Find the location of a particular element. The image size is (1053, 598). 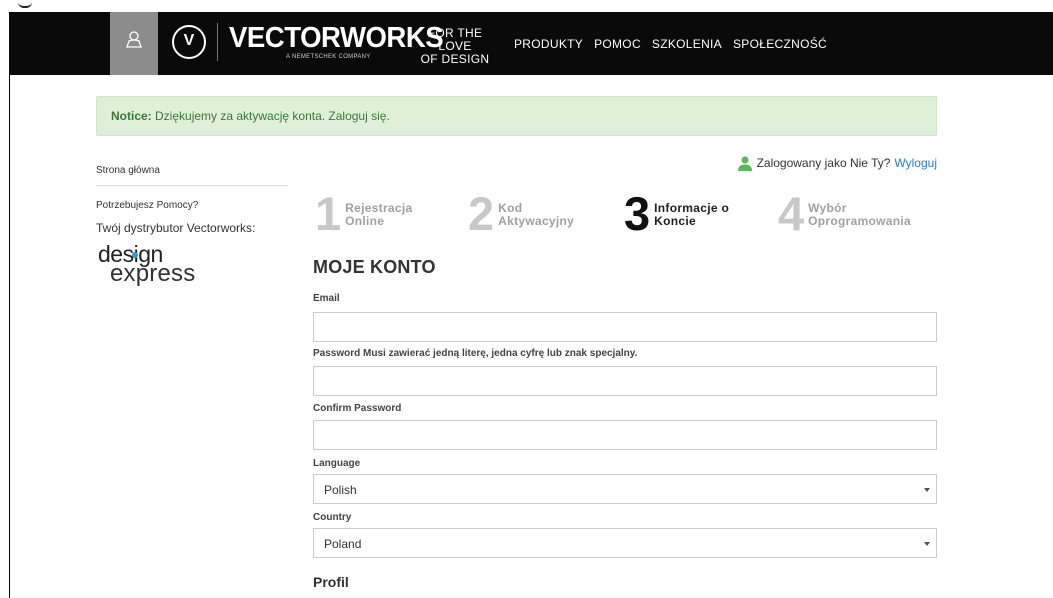

step-3: 3 Informacje o Koncie is located at coordinates (676, 213).